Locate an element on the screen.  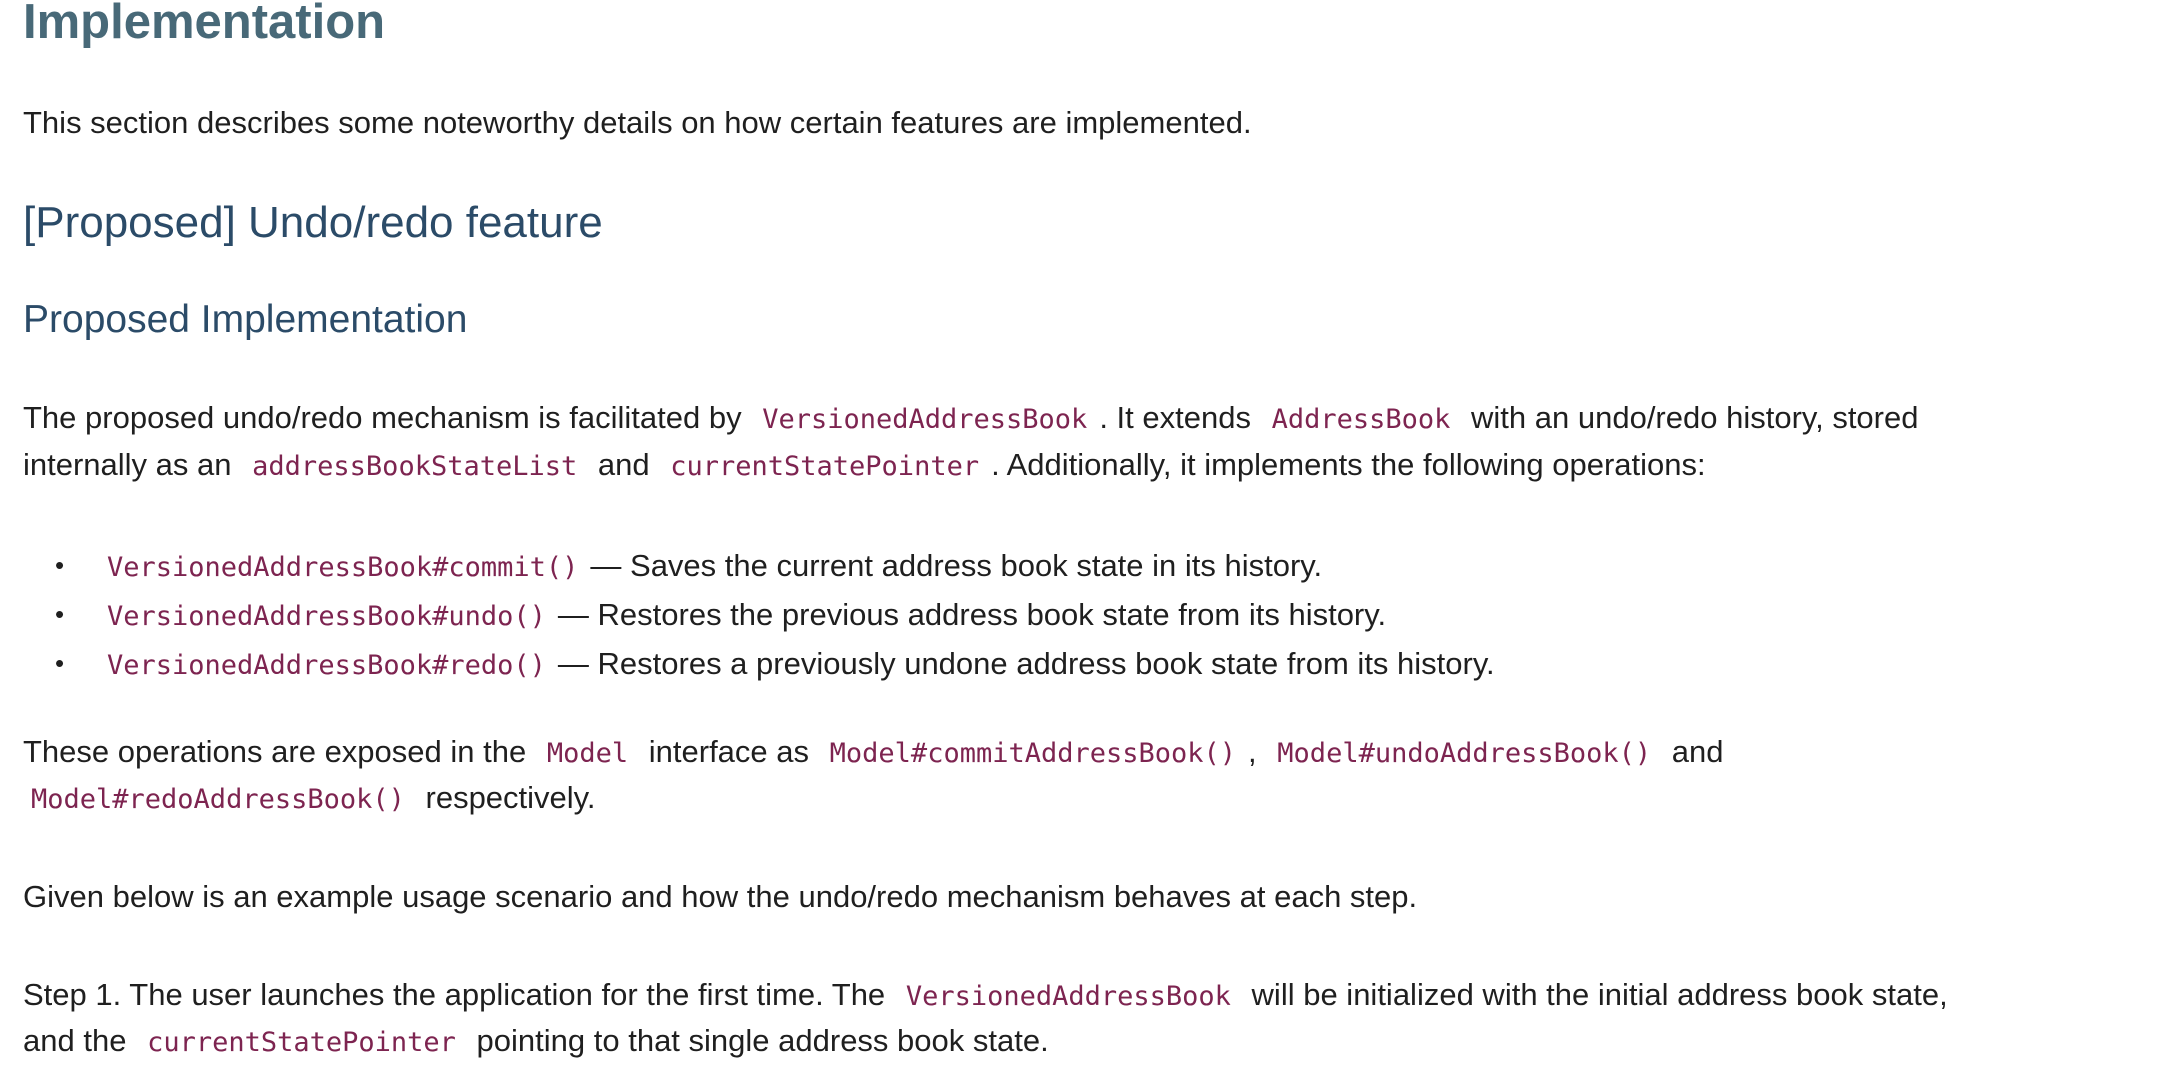
inline-code: Model is located at coordinates (587, 753).